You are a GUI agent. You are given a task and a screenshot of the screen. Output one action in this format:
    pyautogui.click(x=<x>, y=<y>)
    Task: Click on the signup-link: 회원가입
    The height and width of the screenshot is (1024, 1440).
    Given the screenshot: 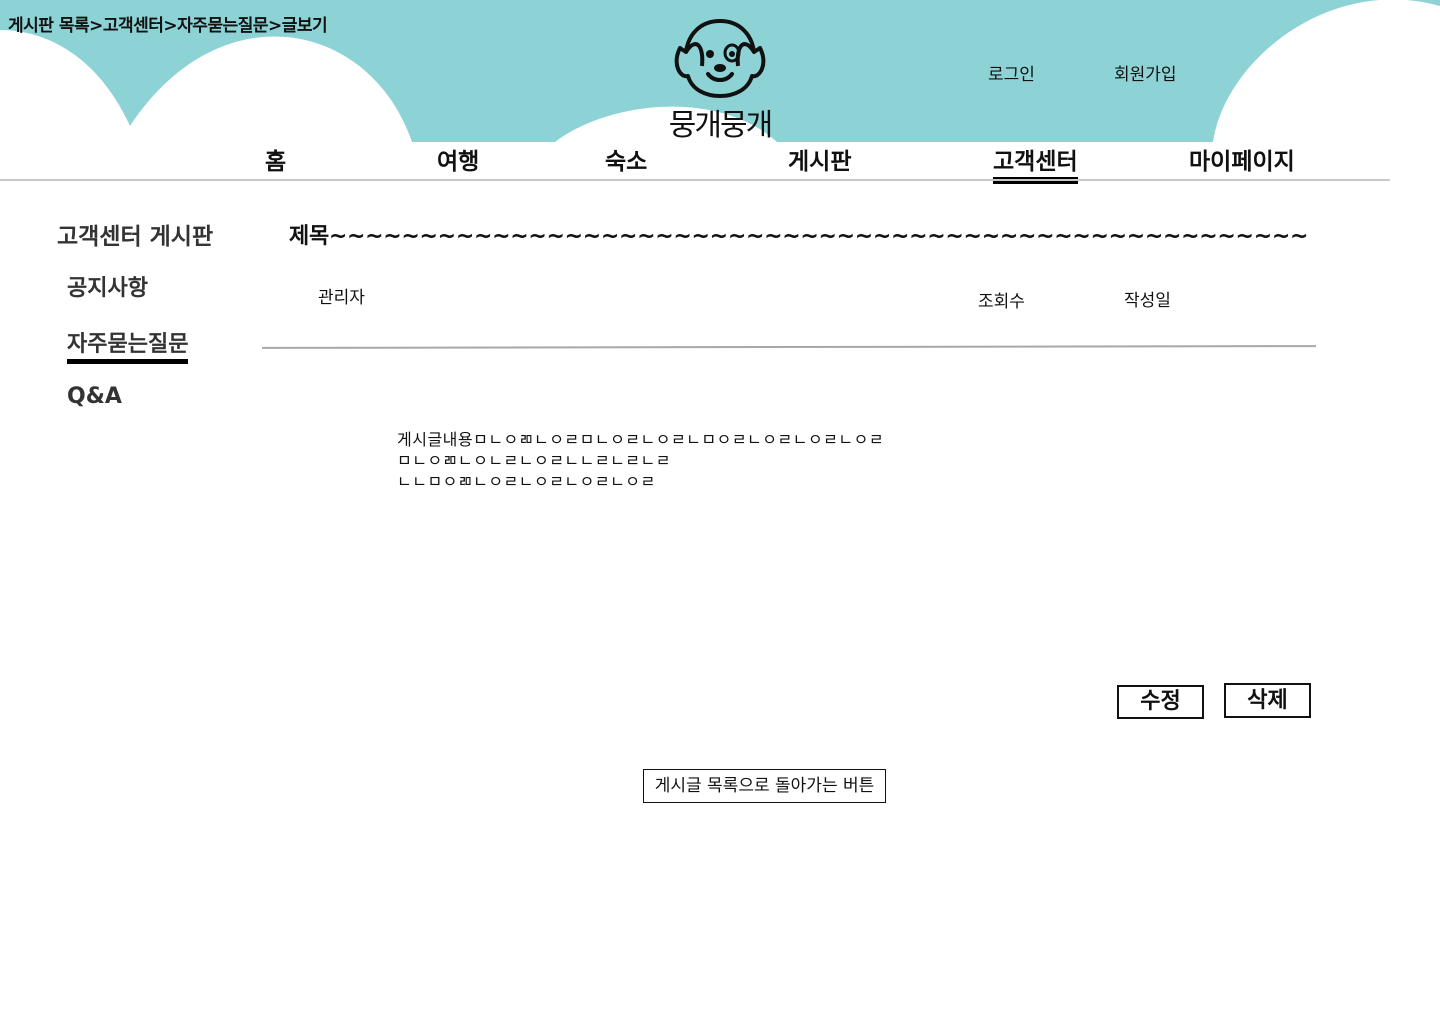 What is the action you would take?
    pyautogui.click(x=1145, y=72)
    